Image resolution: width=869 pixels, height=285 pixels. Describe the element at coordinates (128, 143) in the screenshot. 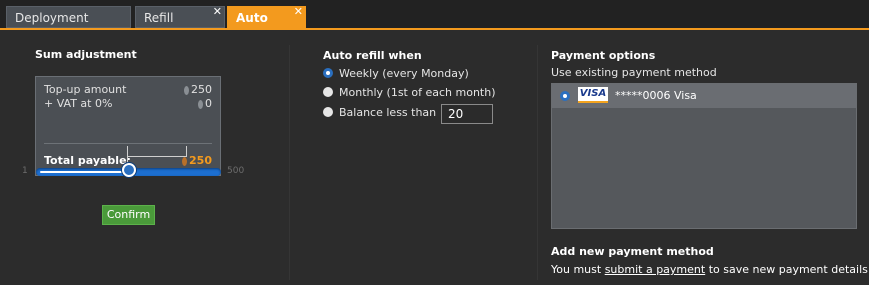

I see `summary-divider` at that location.